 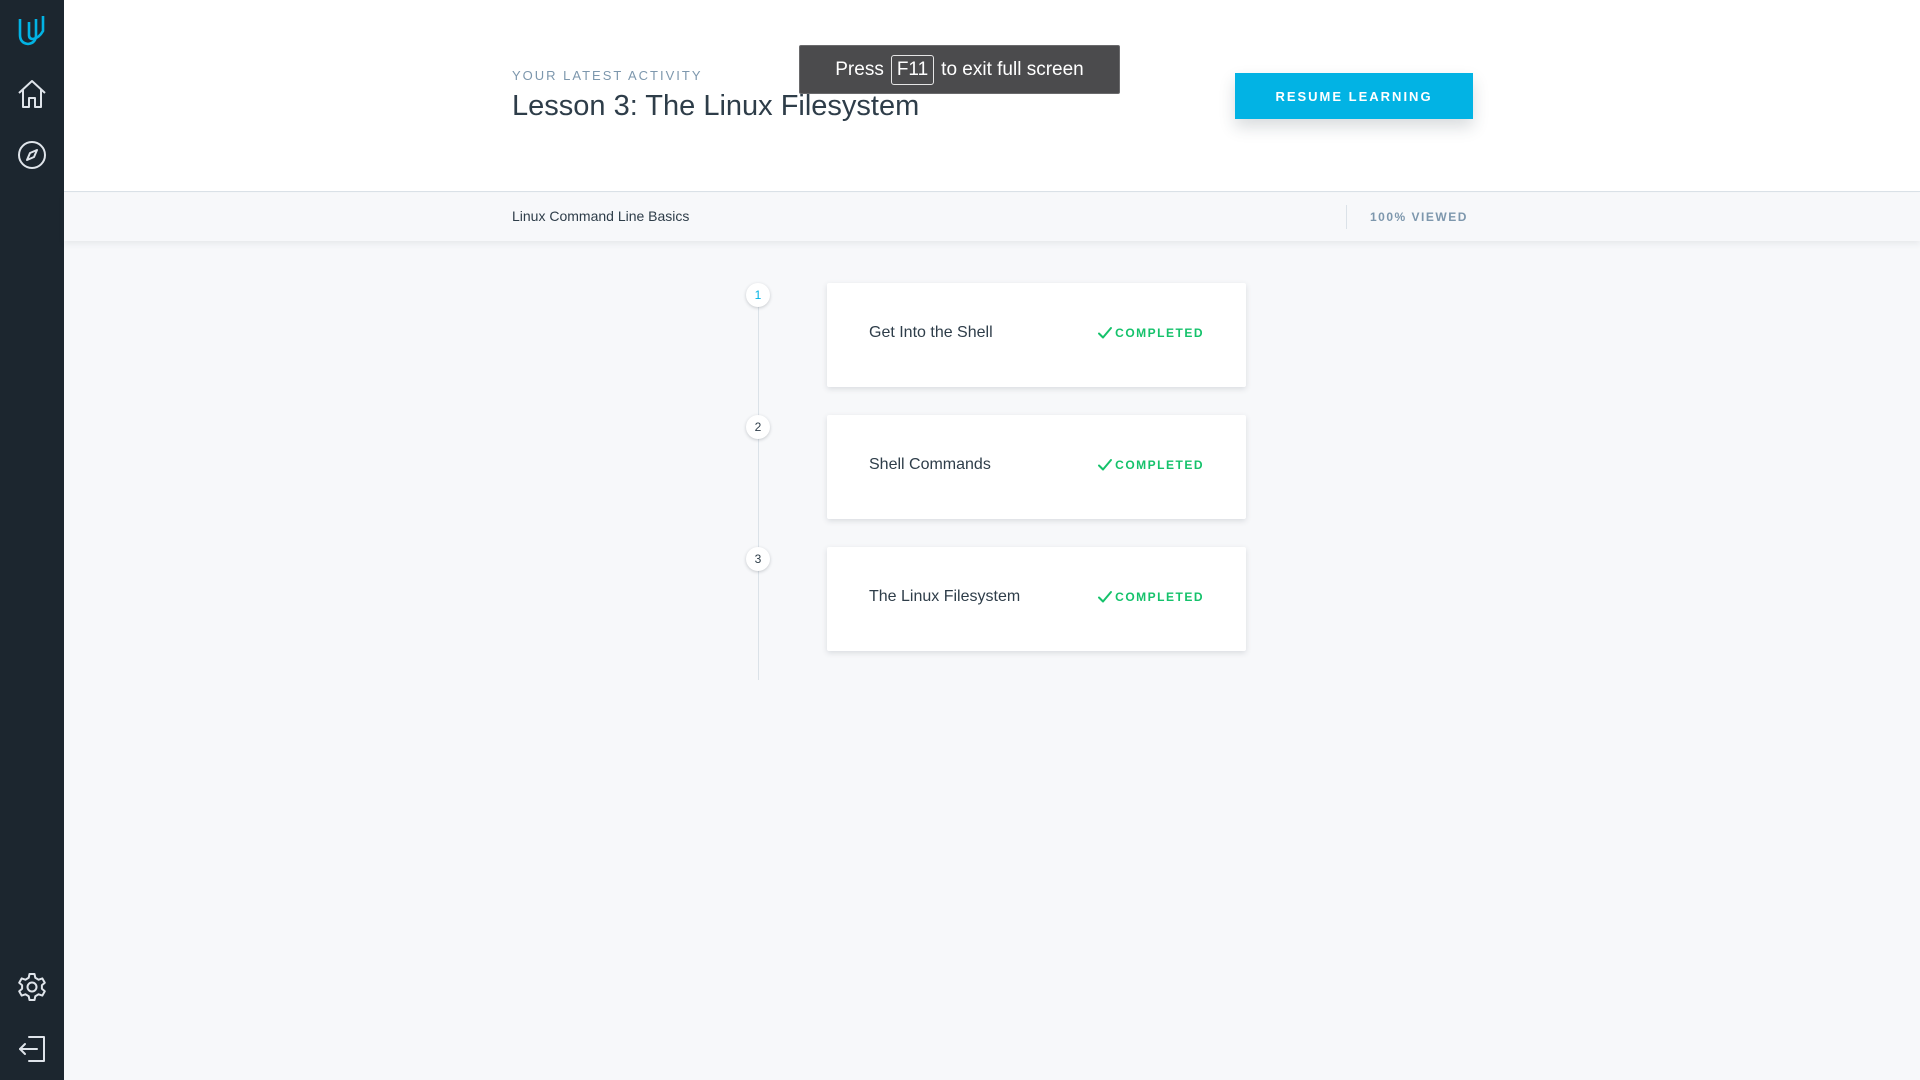 I want to click on lesson-card-2: Shell Commands COMPLETED, so click(x=1036, y=467).